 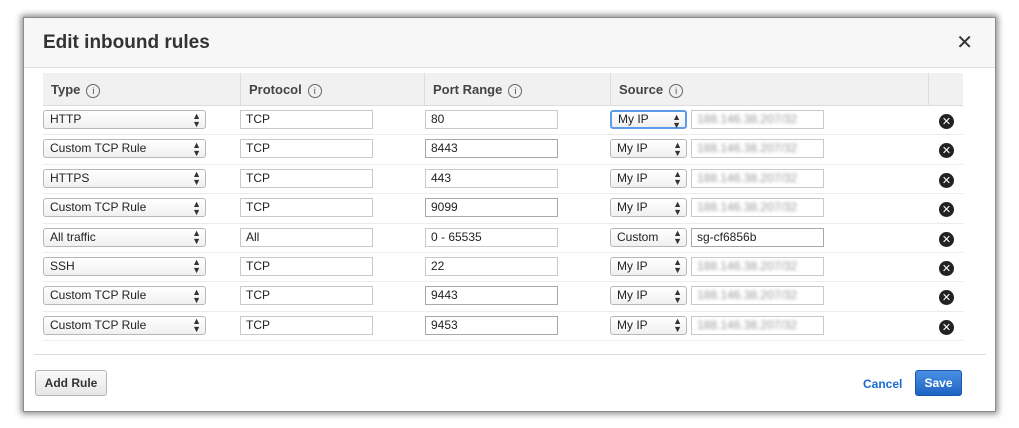 I want to click on type-select: All traffic ▲ ▼, so click(x=124, y=237).